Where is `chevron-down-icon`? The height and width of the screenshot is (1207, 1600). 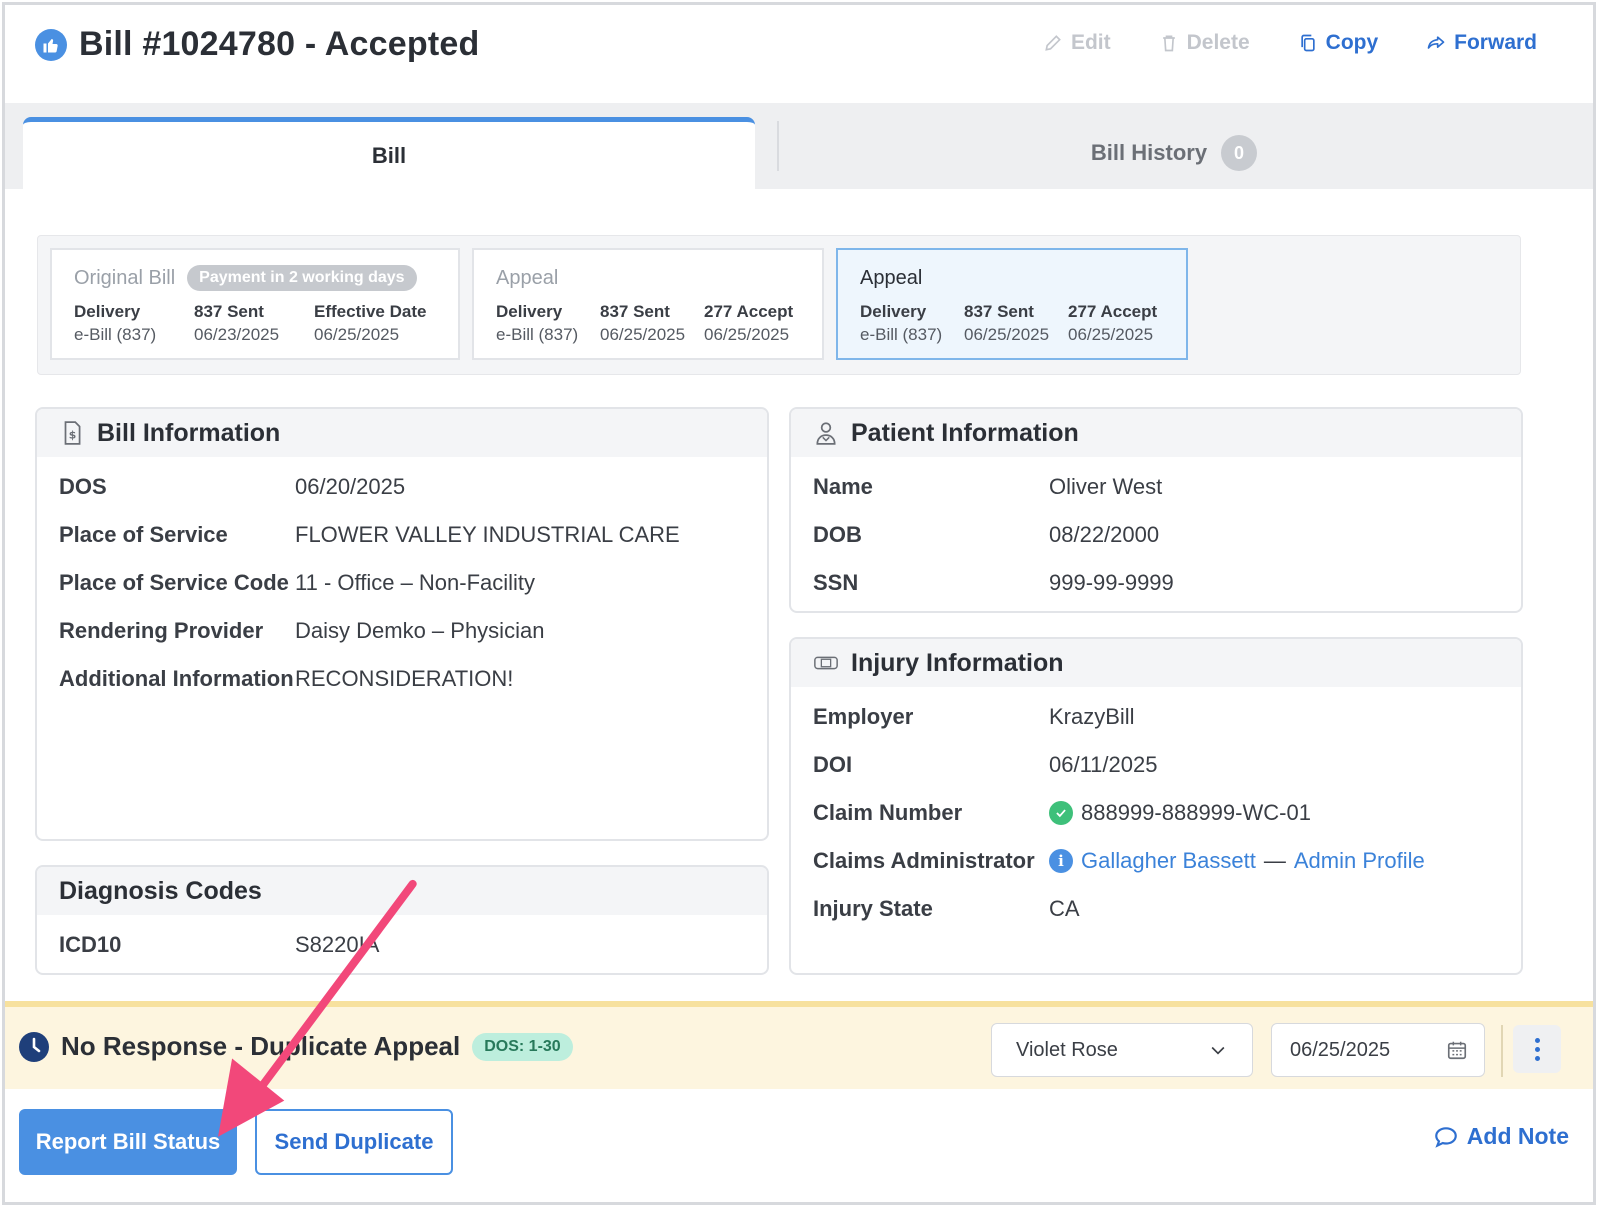 chevron-down-icon is located at coordinates (1218, 1050).